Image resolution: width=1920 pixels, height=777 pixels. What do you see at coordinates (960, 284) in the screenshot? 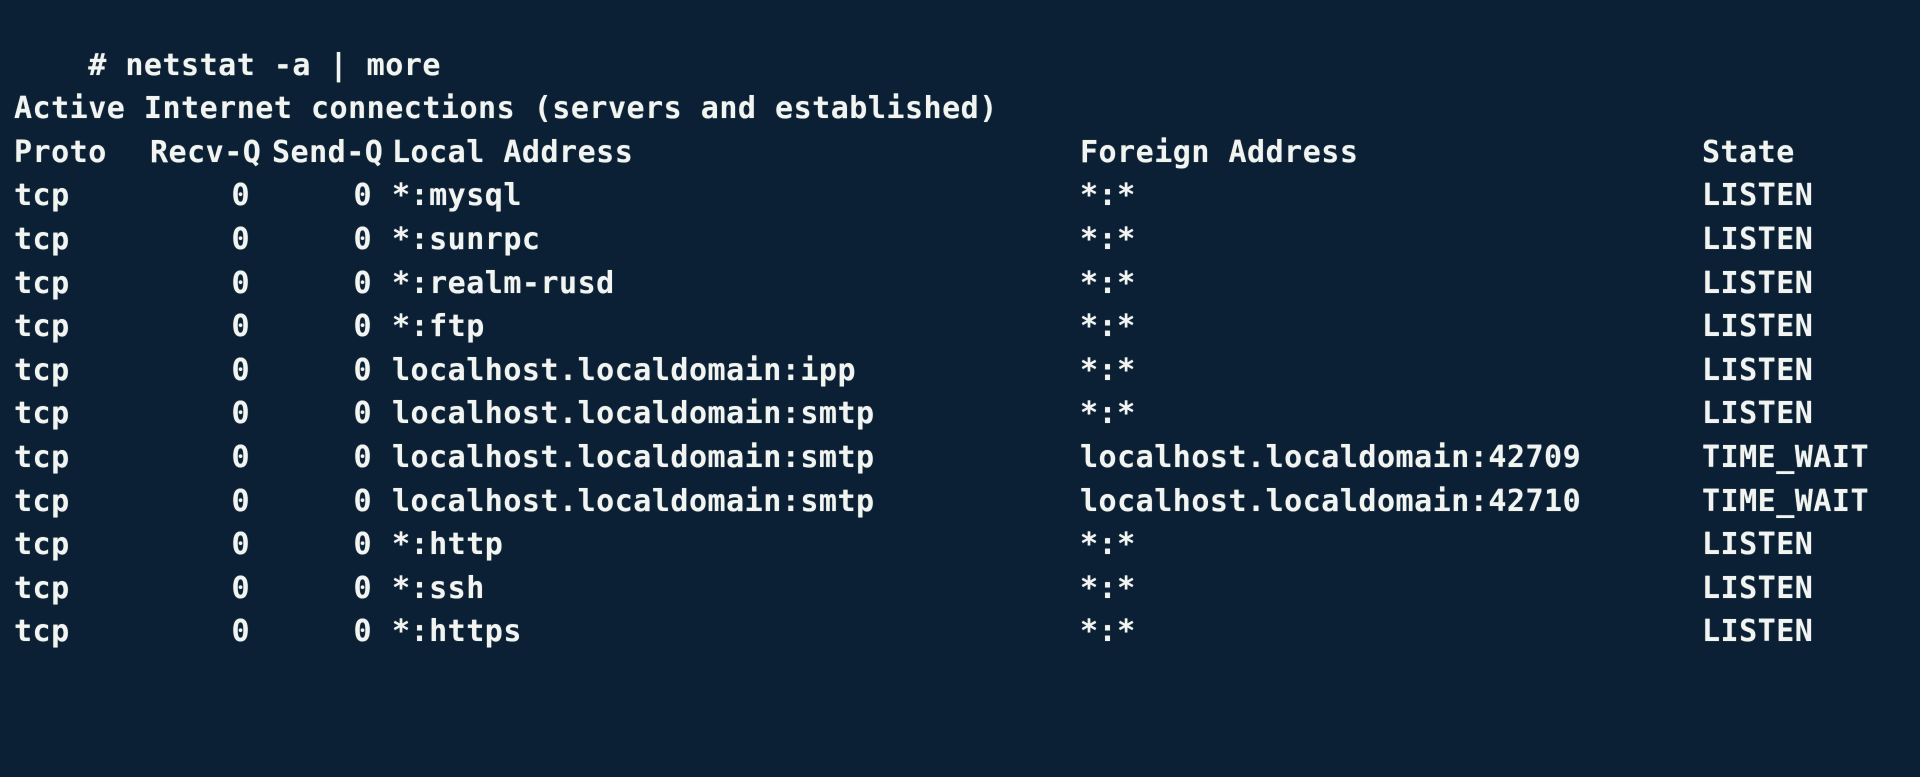
I see `table-row: tcp 0 0 *:realm-rusd *:* LISTEN` at bounding box center [960, 284].